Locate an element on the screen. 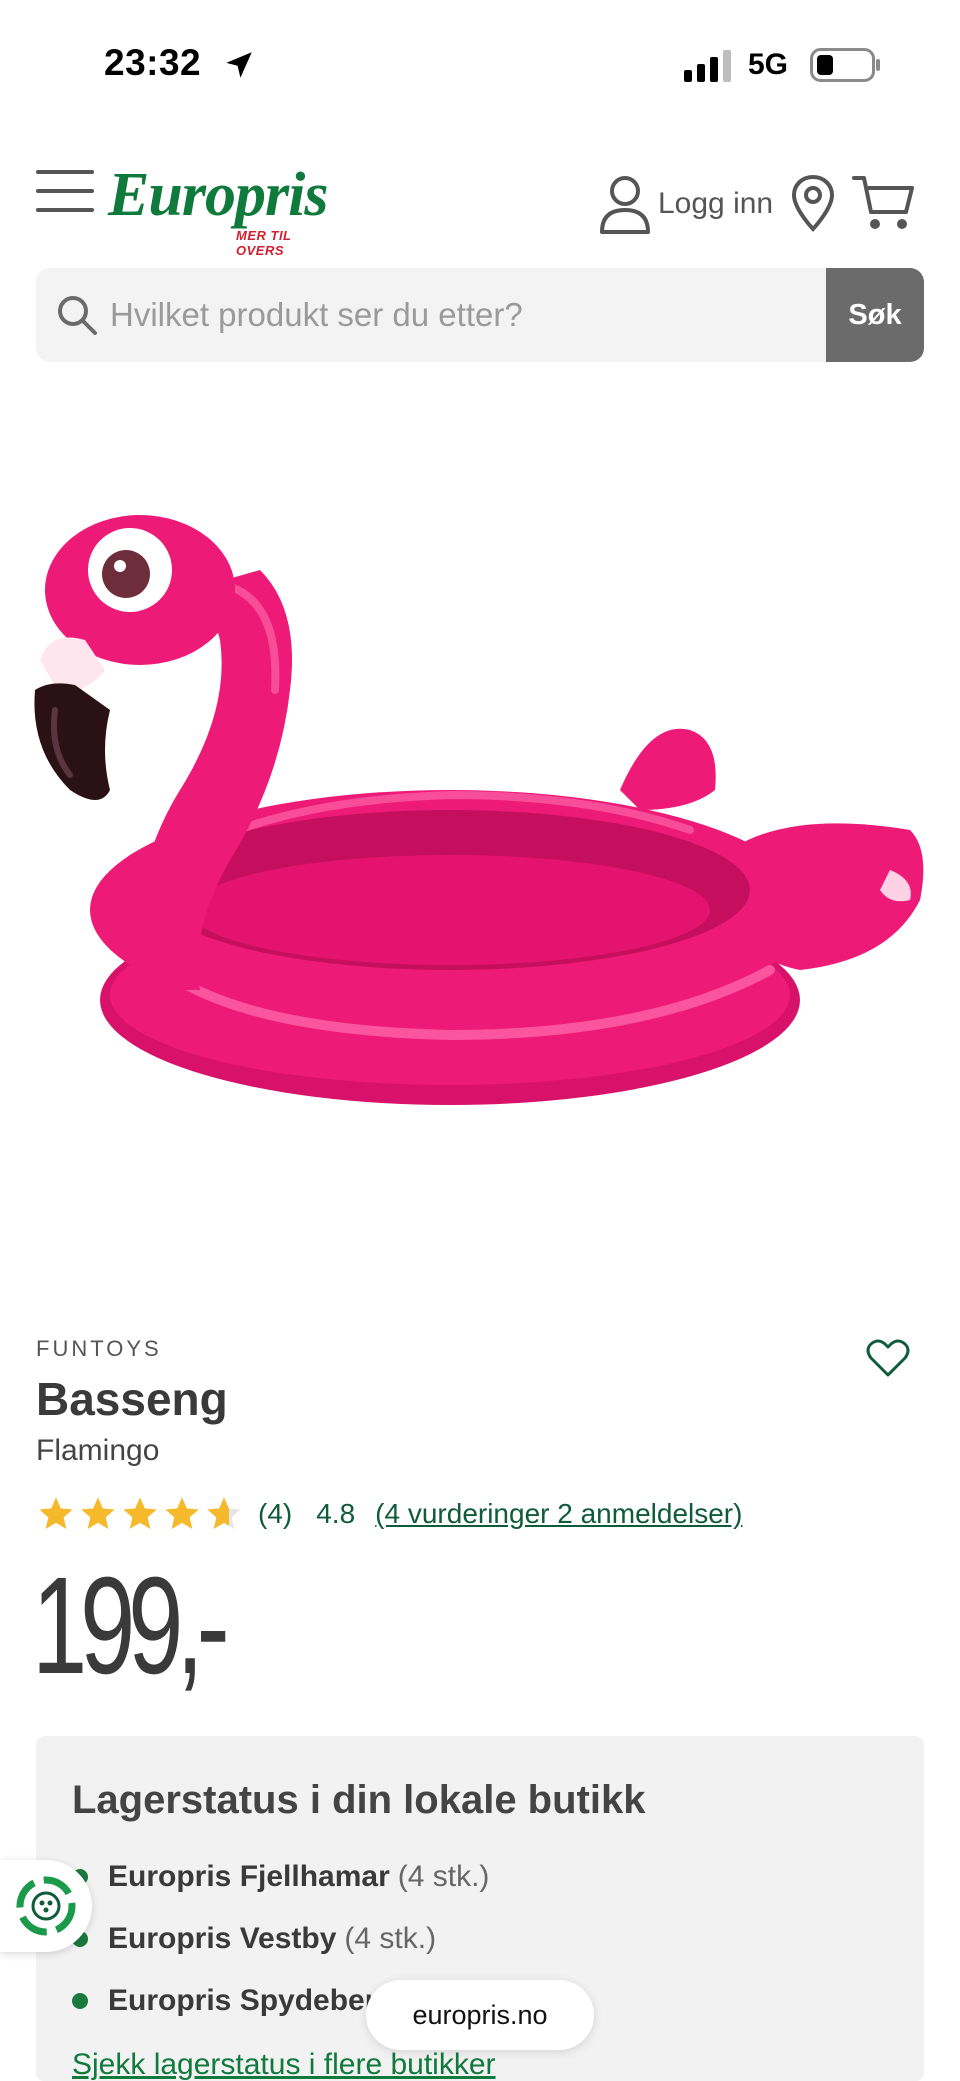  stock-item: Europris Fjellhamar (4 stk.) is located at coordinates (280, 1877).